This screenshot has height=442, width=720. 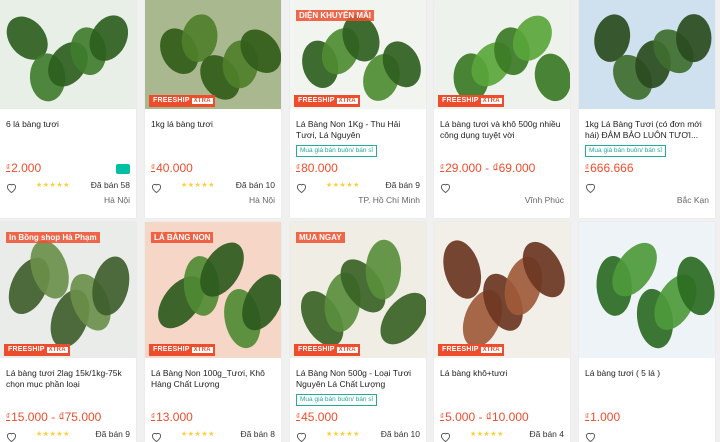 I want to click on seller-location: TP. Hồ Chí Minh, so click(x=389, y=200).